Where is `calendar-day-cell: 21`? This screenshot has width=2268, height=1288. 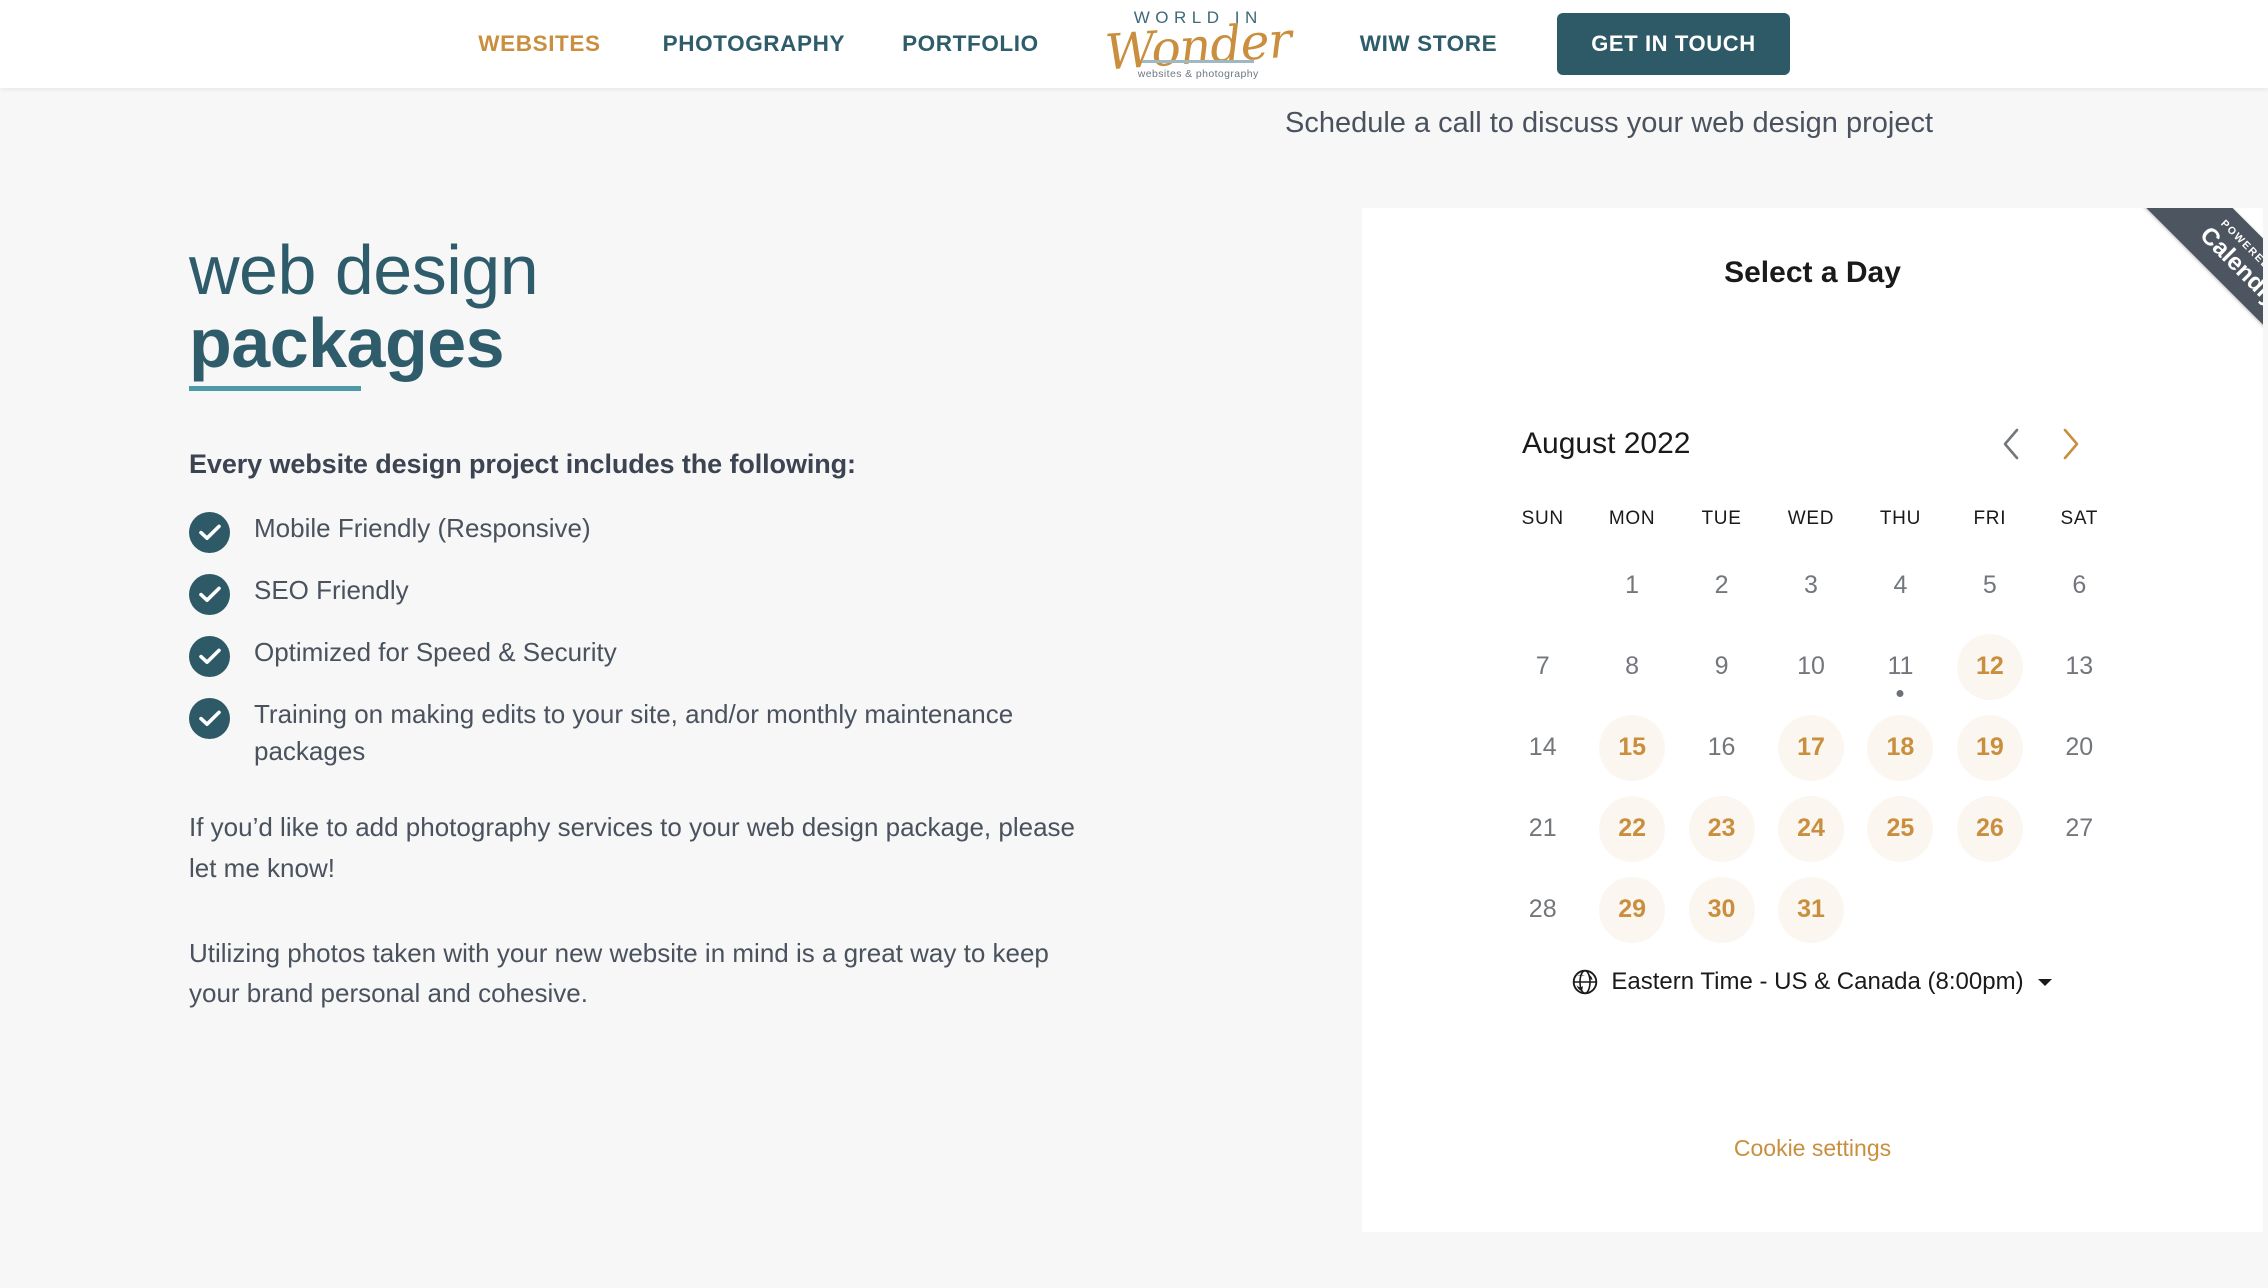 calendar-day-cell: 21 is located at coordinates (1542, 828).